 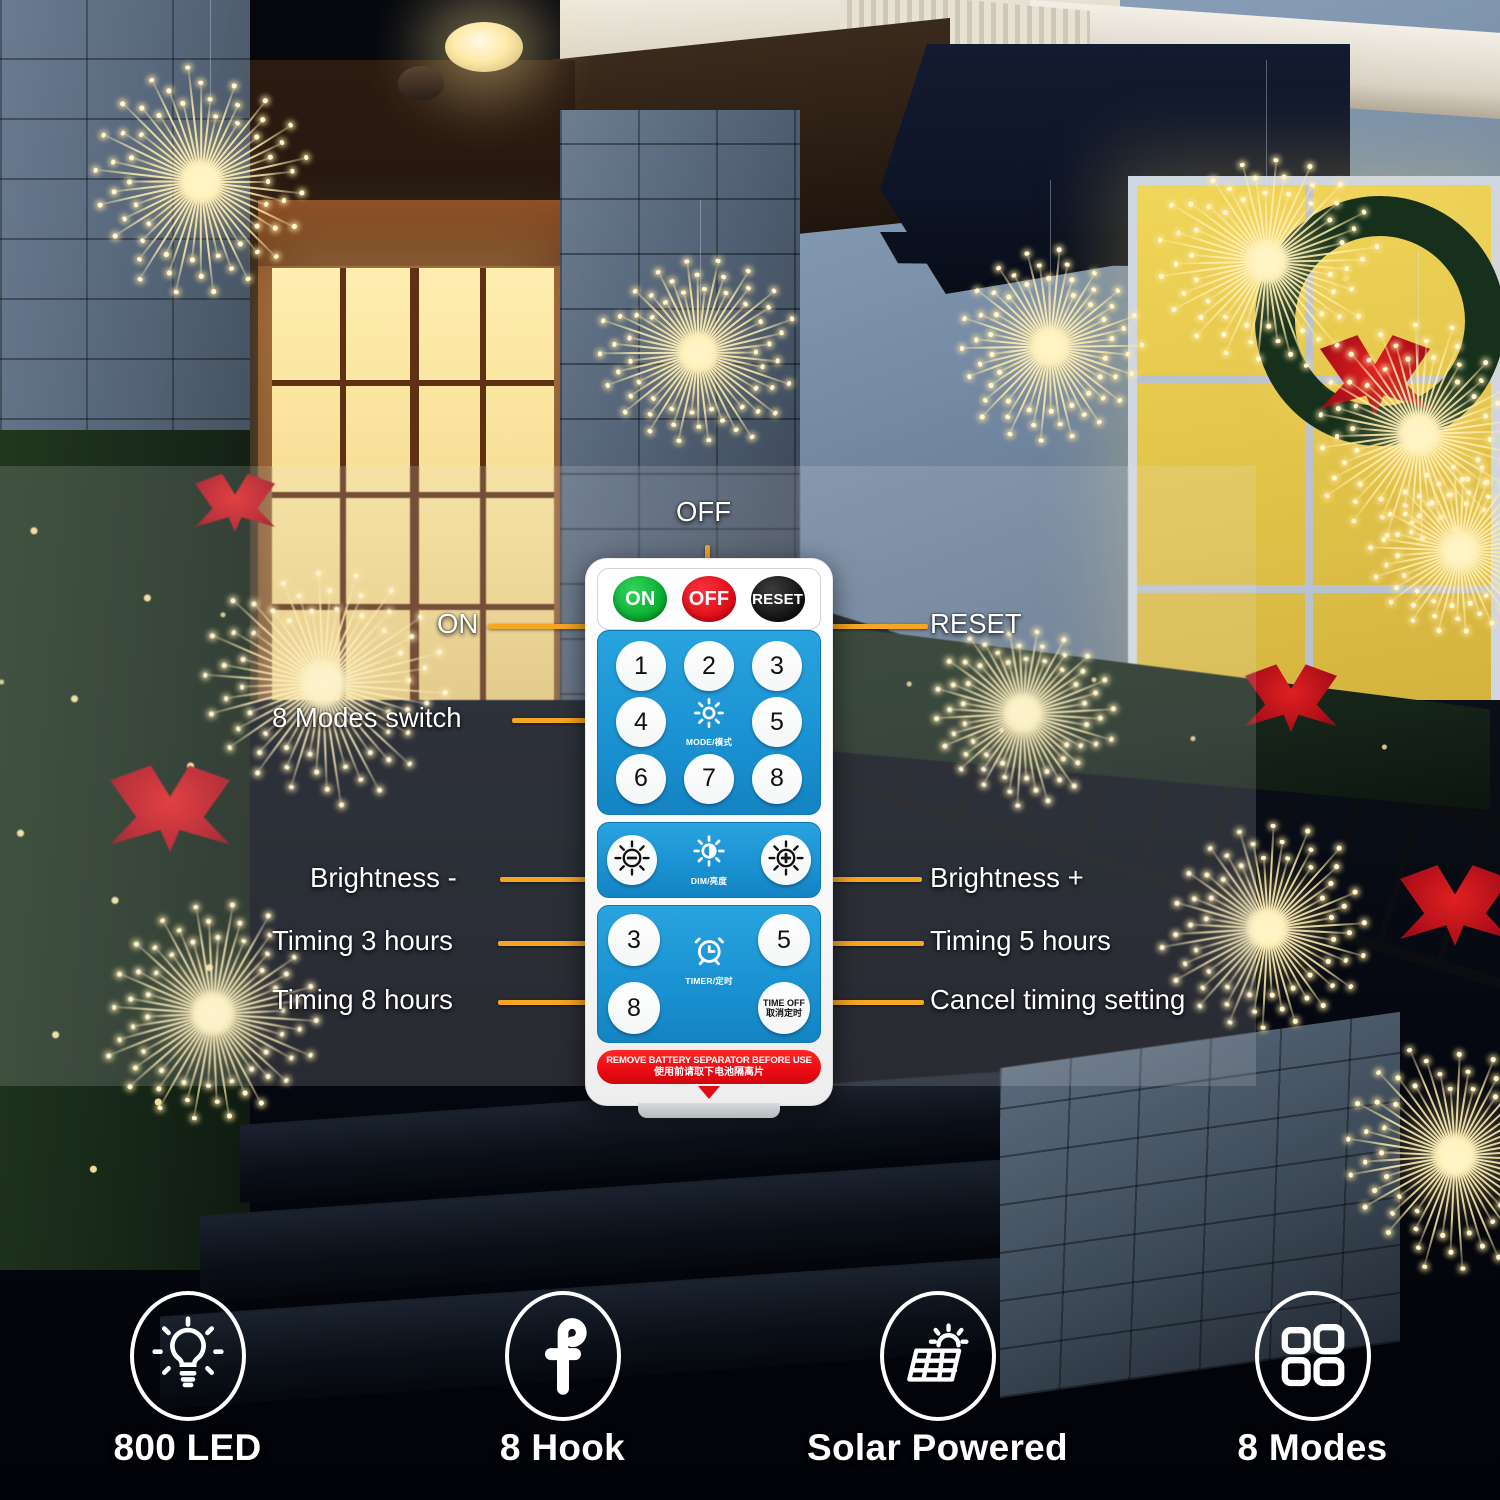 What do you see at coordinates (641, 722) in the screenshot?
I see `mode-button-4: 4` at bounding box center [641, 722].